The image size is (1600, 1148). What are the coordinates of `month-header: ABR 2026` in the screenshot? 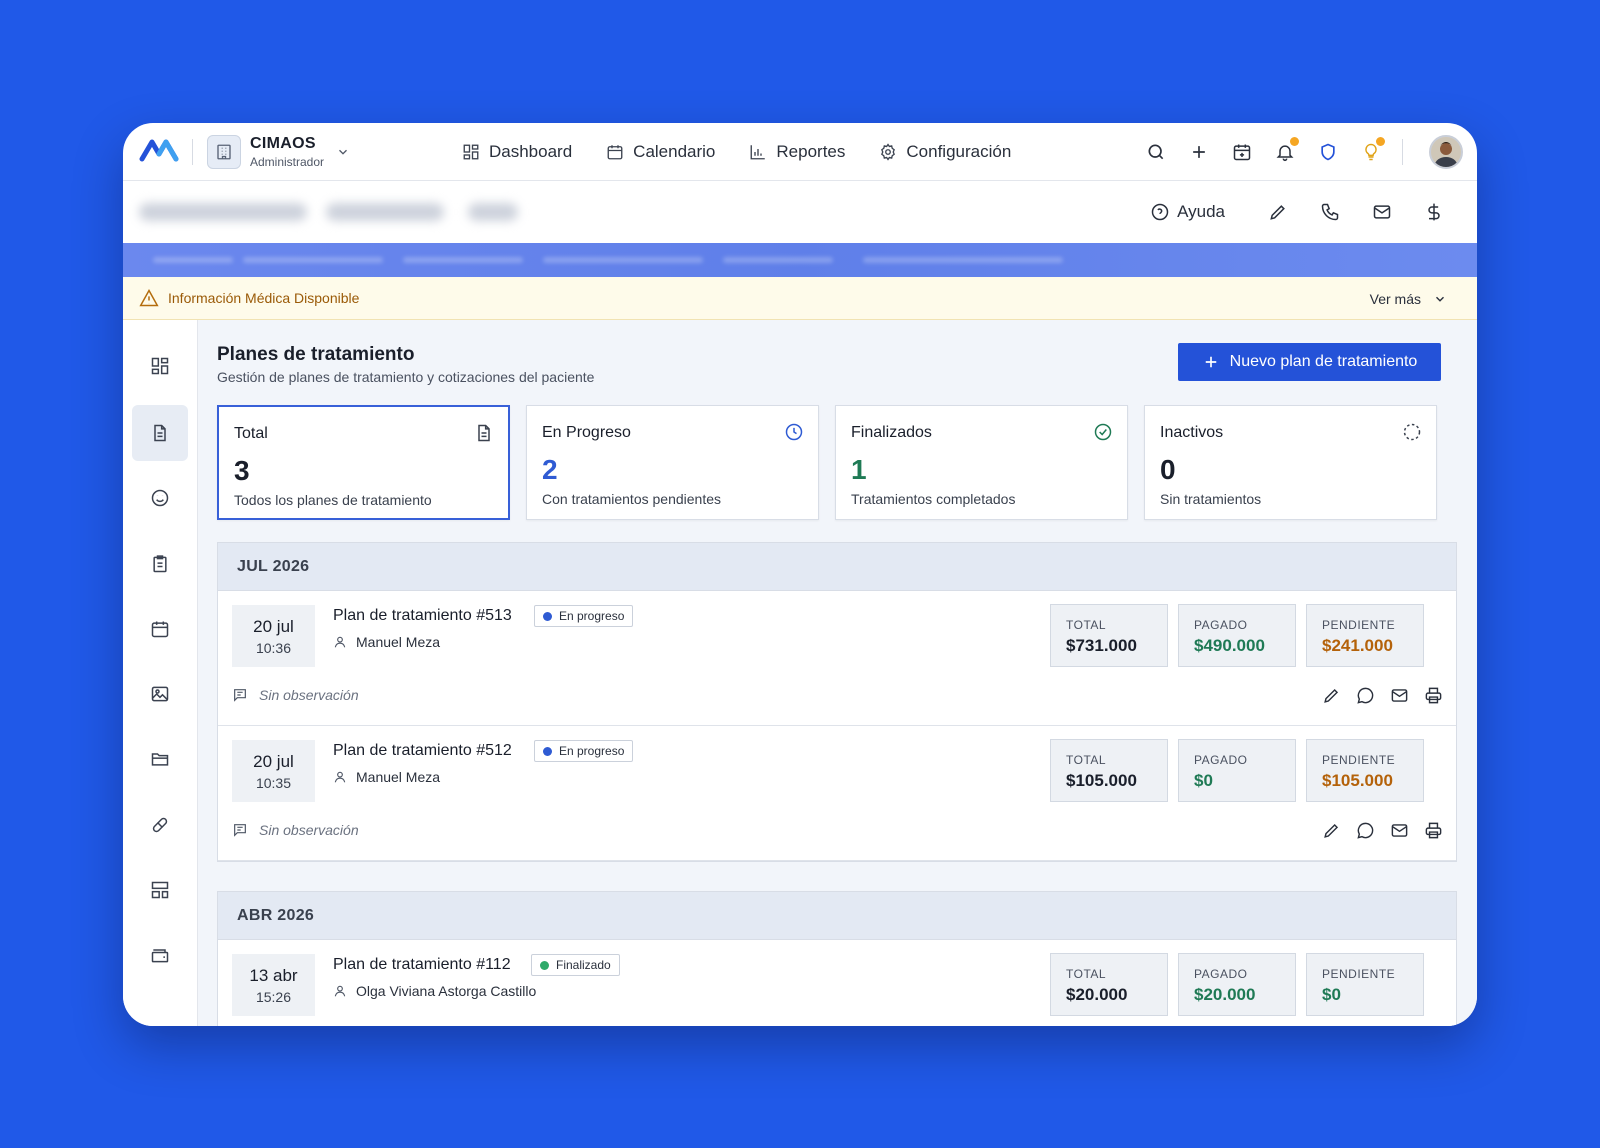 It's located at (837, 916).